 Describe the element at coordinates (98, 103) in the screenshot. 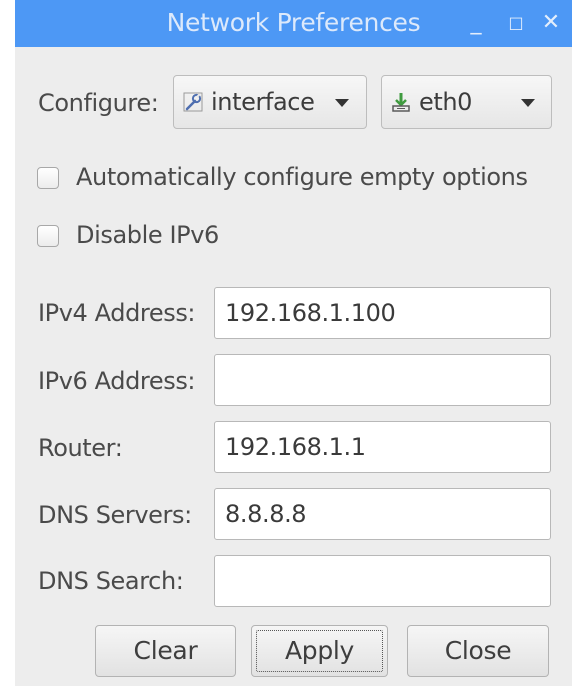

I see `configure-label: Configure:` at that location.